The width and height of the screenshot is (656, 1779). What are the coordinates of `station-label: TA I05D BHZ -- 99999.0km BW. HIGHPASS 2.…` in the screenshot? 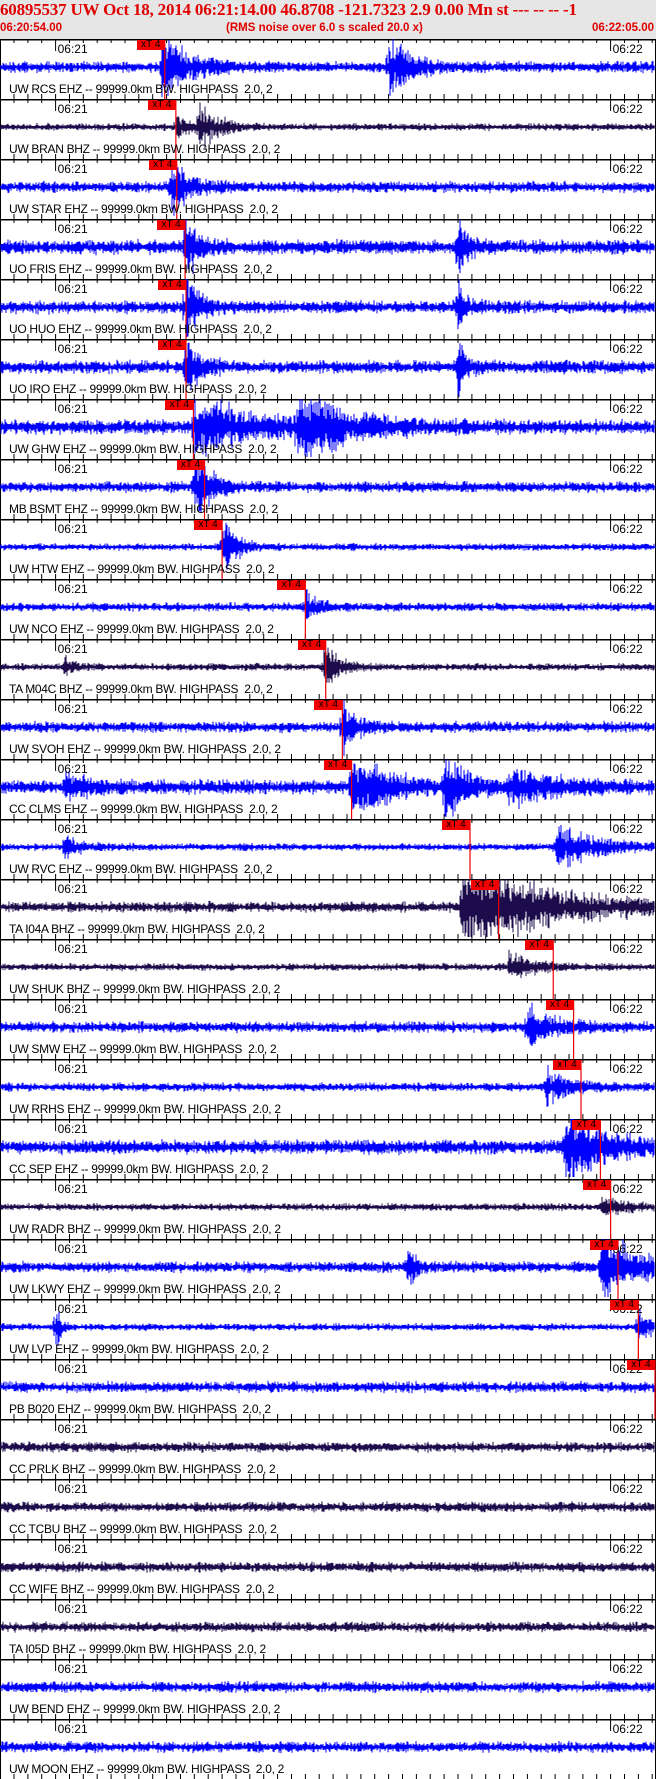 It's located at (137, 1649).